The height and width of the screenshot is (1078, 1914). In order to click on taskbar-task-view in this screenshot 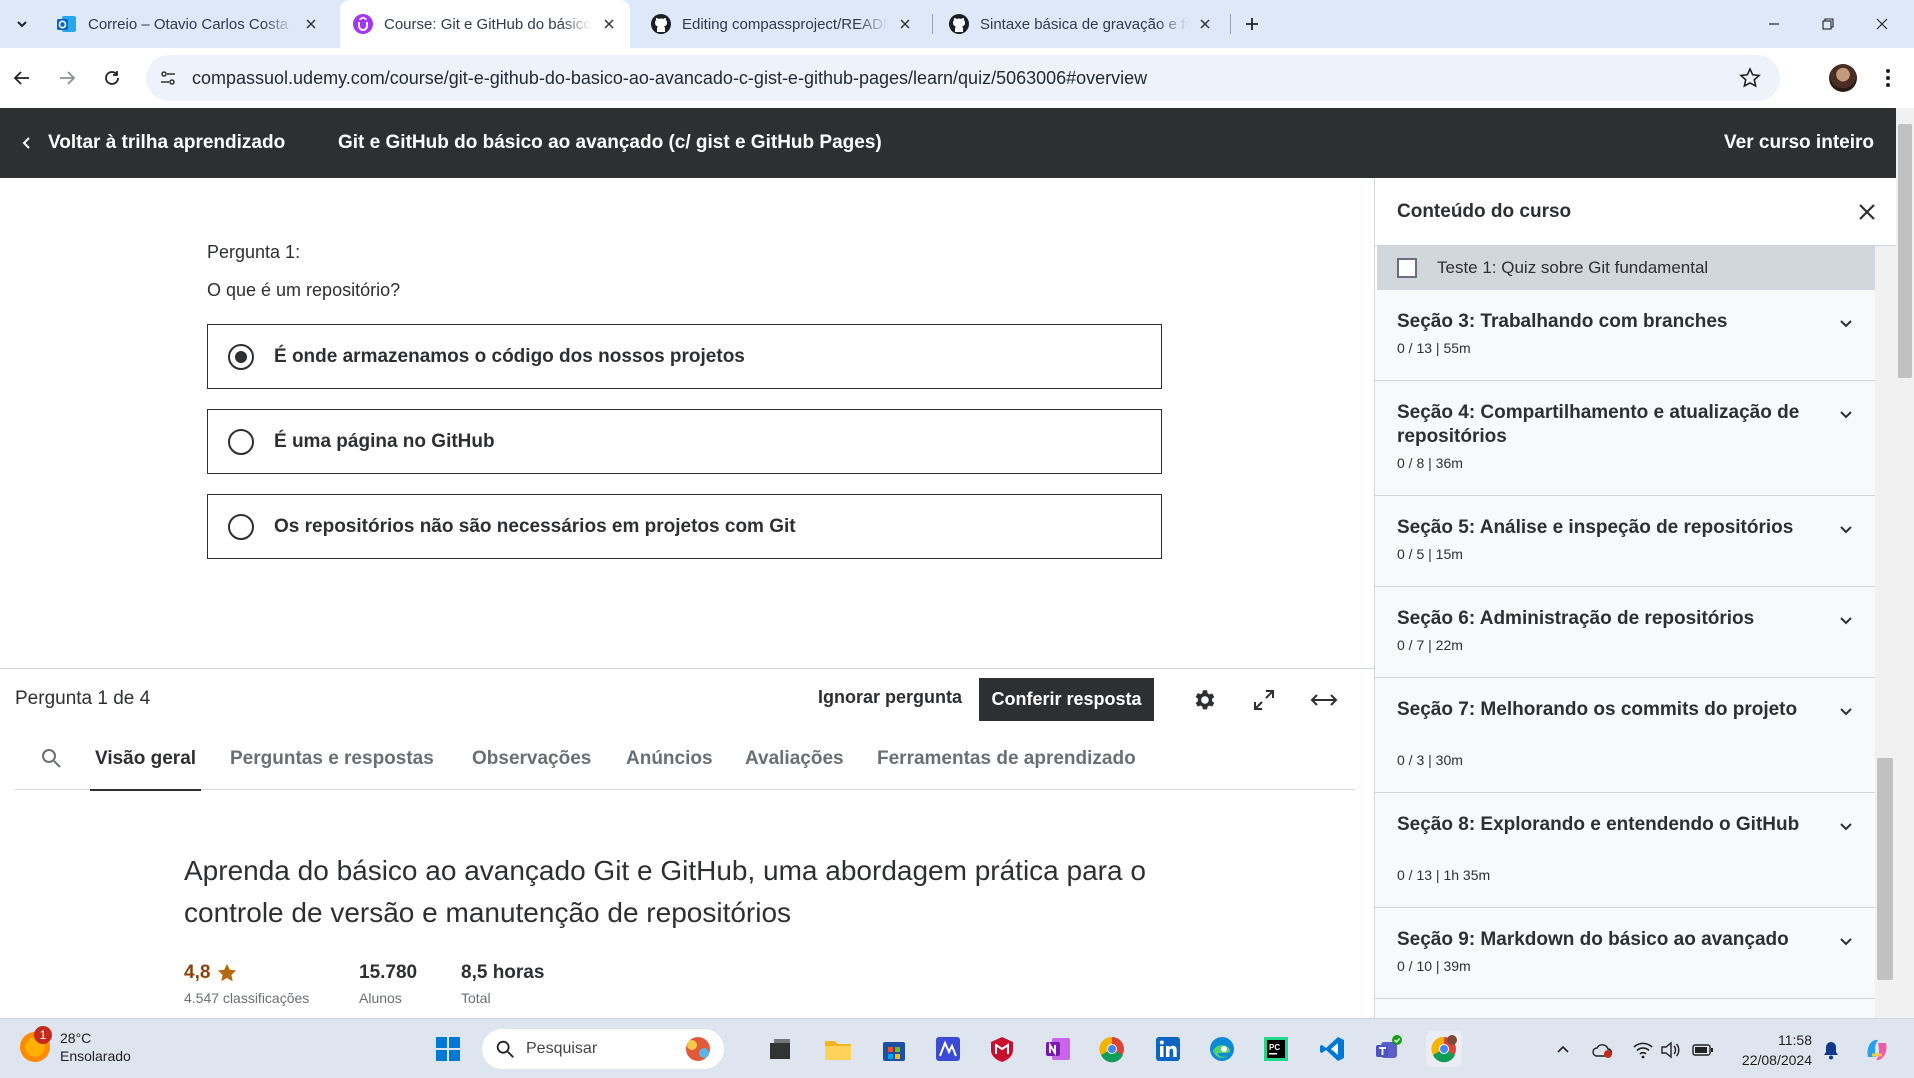, I will do `click(780, 1049)`.